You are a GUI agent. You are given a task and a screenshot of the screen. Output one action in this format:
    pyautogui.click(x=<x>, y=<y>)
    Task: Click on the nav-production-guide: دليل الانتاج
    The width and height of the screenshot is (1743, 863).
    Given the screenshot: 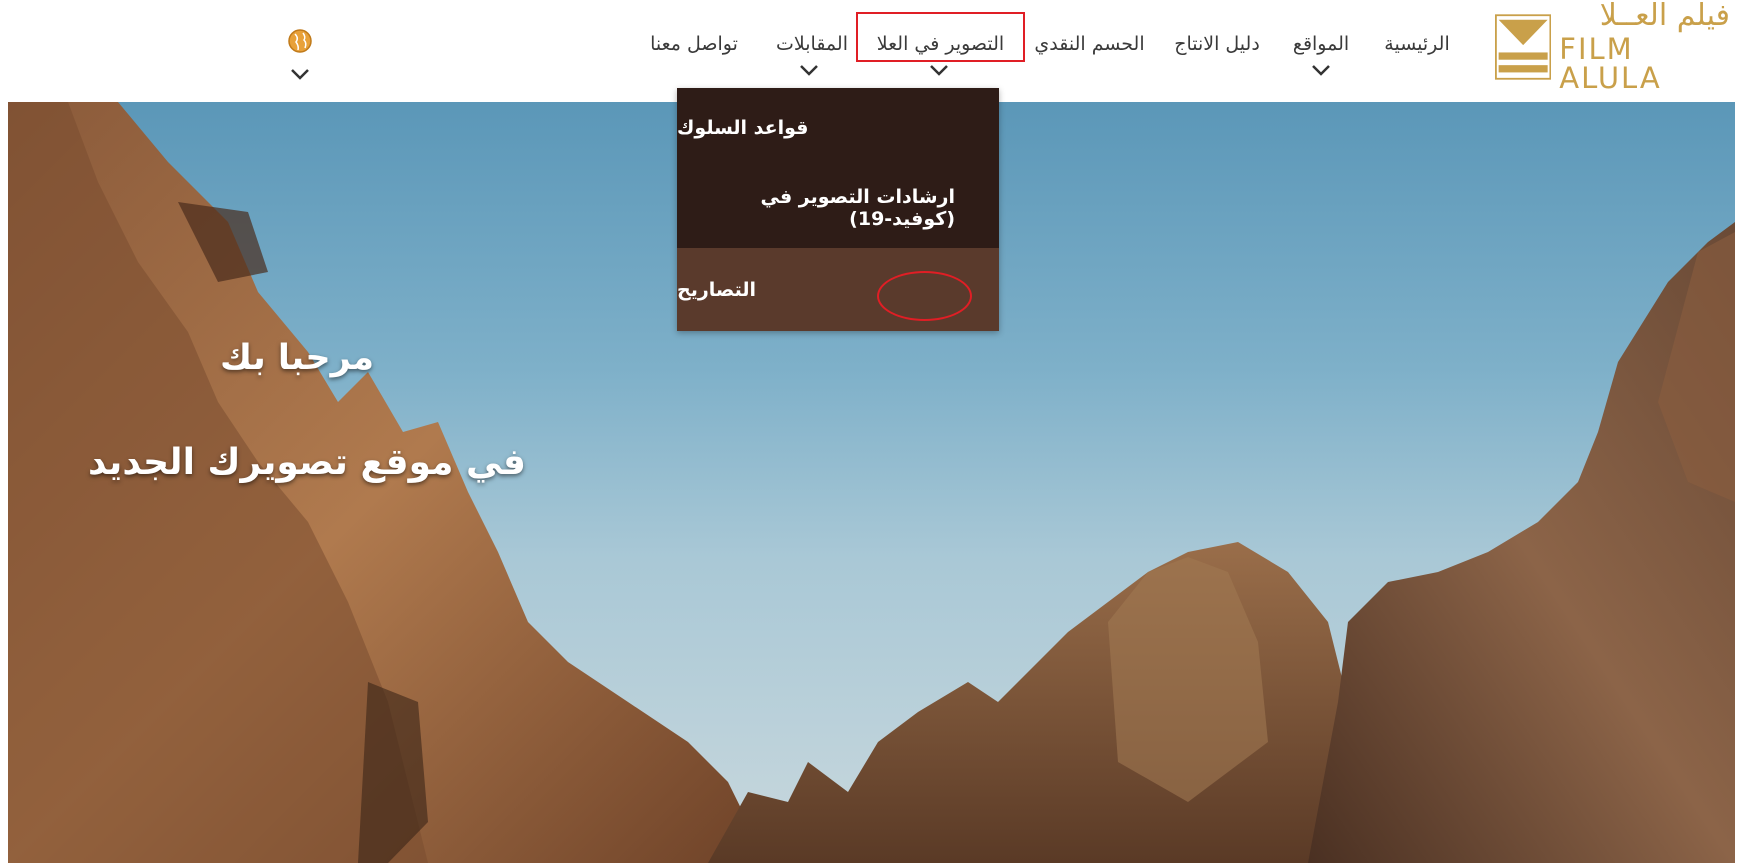 What is the action you would take?
    pyautogui.click(x=1217, y=44)
    